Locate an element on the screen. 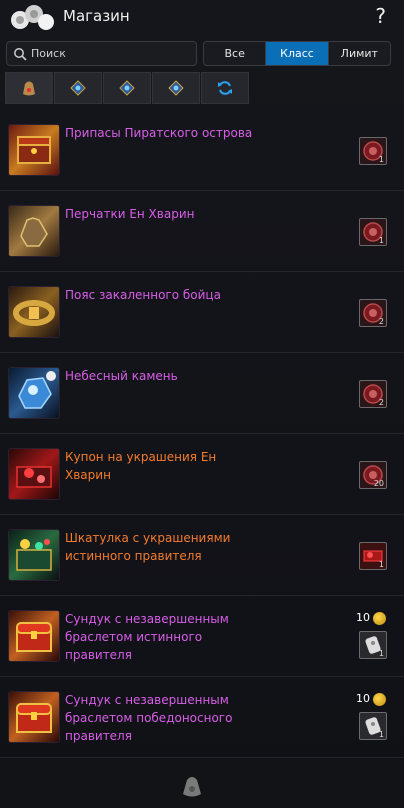 Image resolution: width=404 pixels, height=808 pixels. item-belt-icon is located at coordinates (34, 312).